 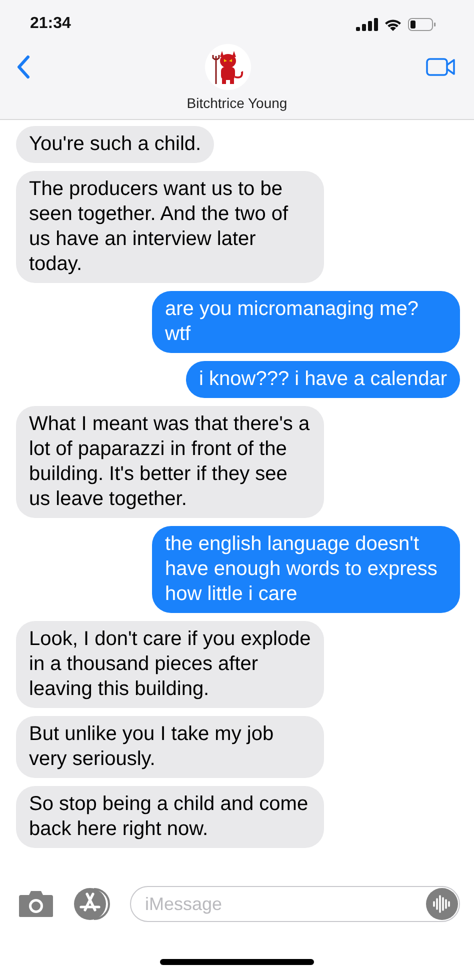 What do you see at coordinates (441, 67) in the screenshot?
I see `video-call-button` at bounding box center [441, 67].